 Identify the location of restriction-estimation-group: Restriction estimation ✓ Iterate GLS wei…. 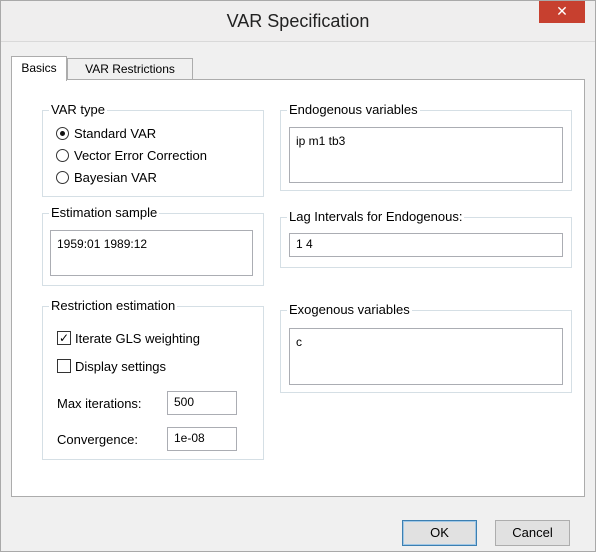
(153, 379).